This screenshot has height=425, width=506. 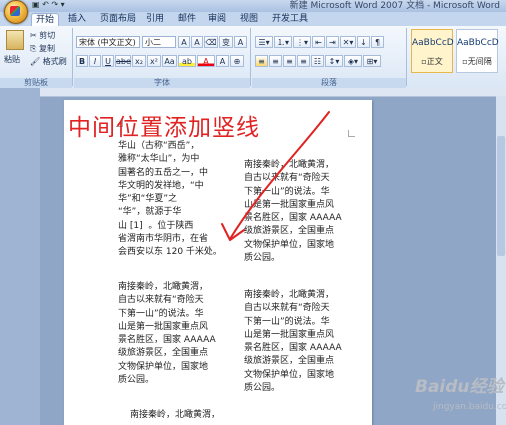 I want to click on annotation-arrow-icon, so click(x=275, y=176).